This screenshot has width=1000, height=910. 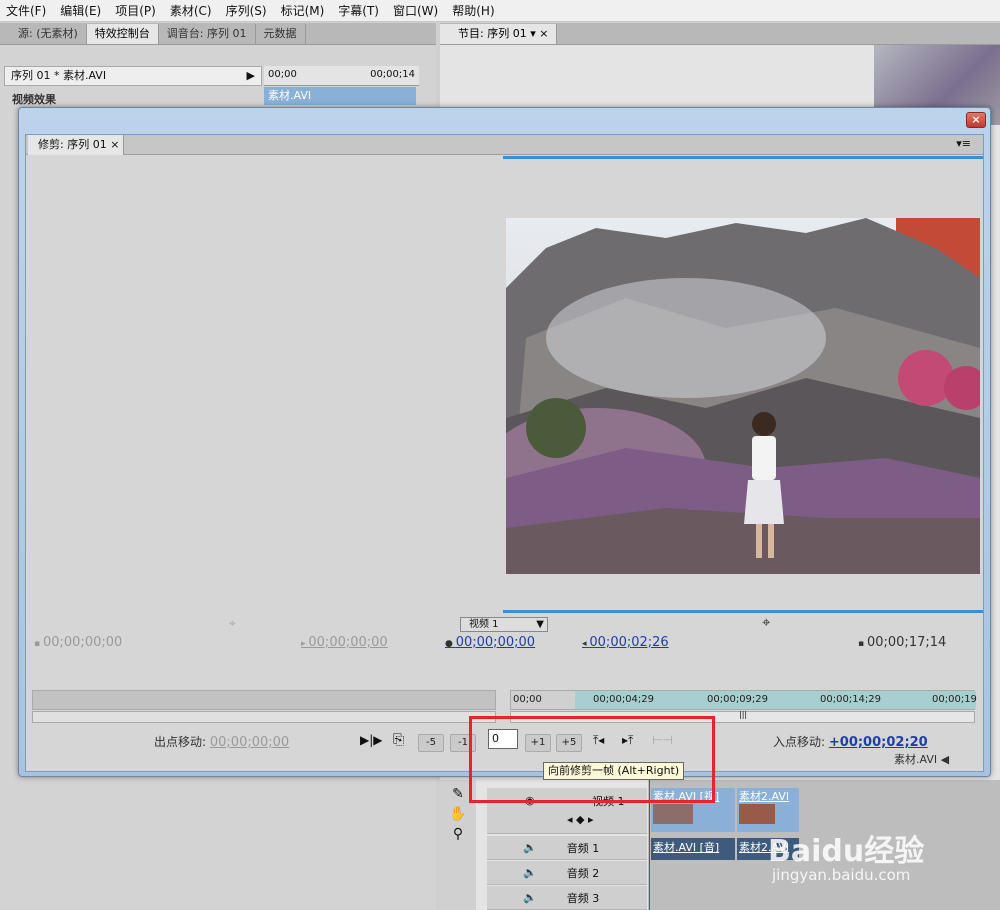 I want to click on track-header-audio3: 🔈 音频 3, so click(x=567, y=898).